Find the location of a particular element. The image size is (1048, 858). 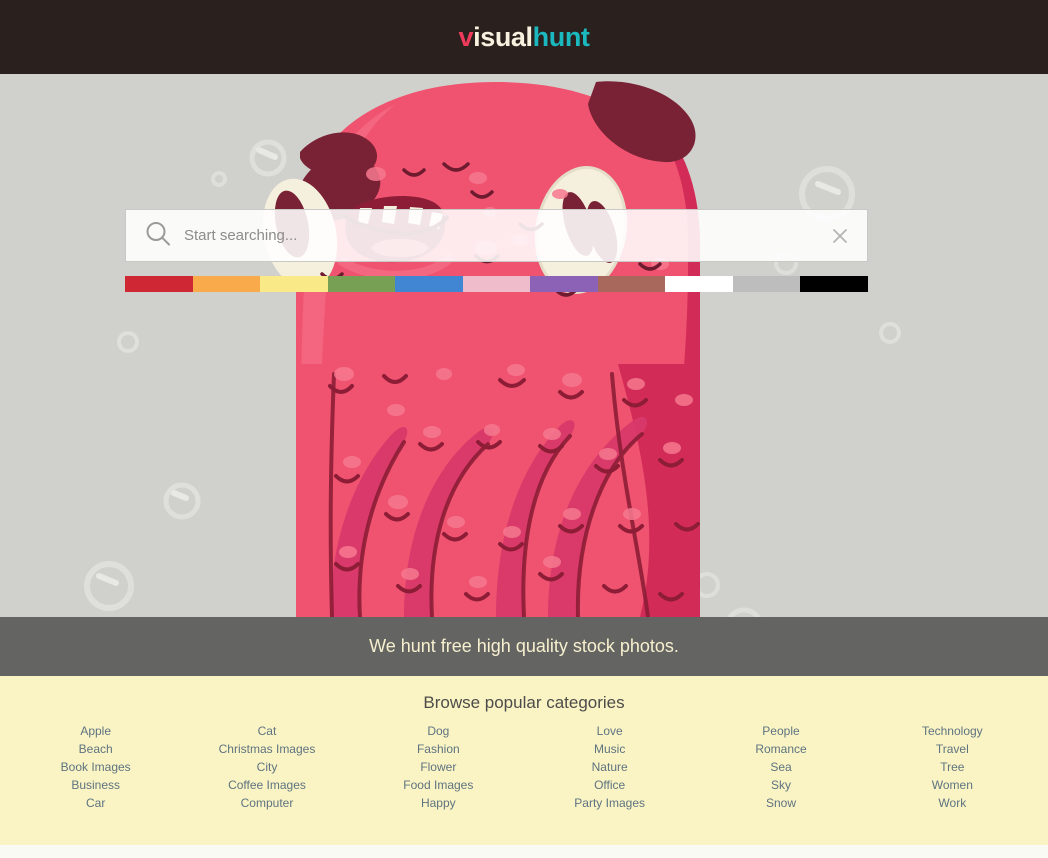

category-column-1: Apple Beach Book Images Business Car is located at coordinates (95, 767).